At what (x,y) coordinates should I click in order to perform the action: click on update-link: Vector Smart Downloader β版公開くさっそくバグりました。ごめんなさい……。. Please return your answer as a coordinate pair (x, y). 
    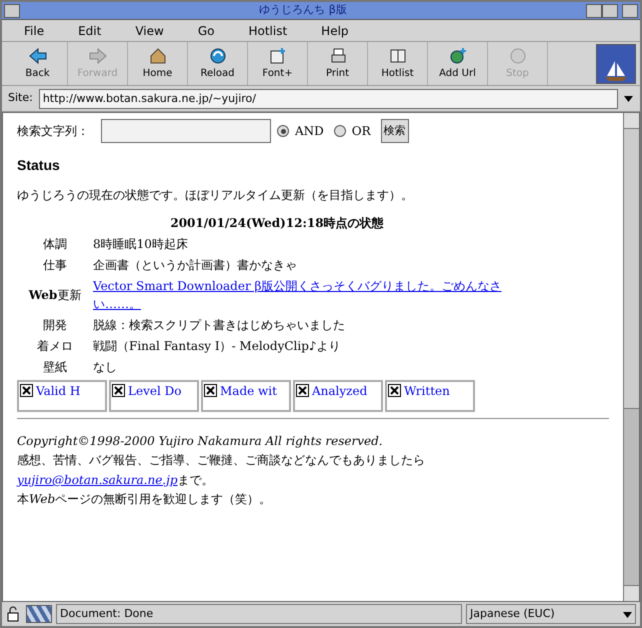
    Looking at the image, I should click on (313, 295).